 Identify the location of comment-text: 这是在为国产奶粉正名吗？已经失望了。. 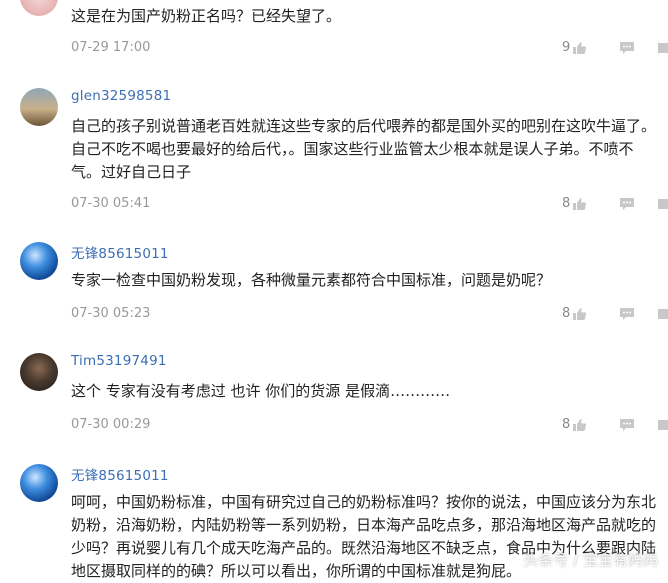
(206, 16).